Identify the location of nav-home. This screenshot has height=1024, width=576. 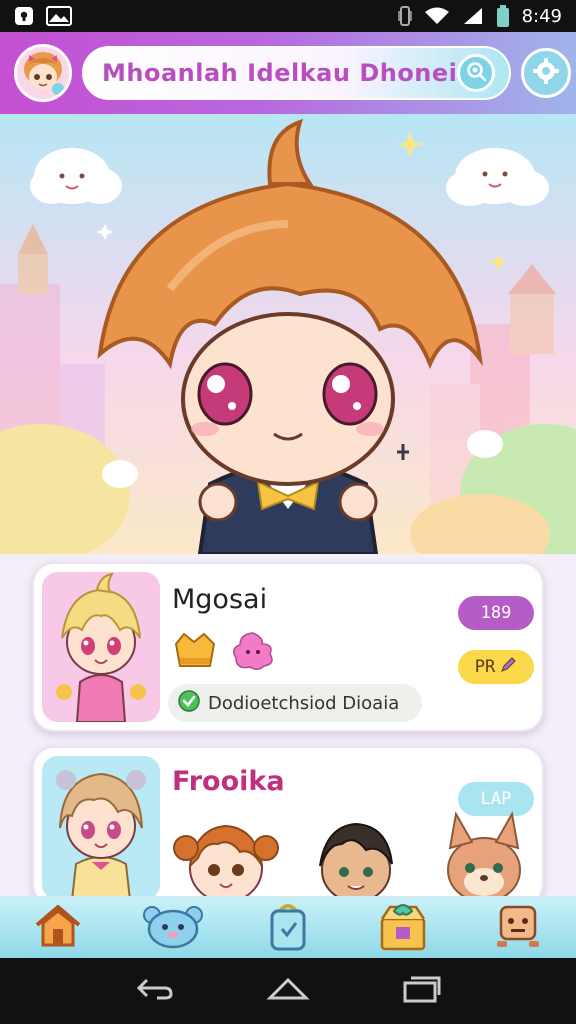
(58, 928).